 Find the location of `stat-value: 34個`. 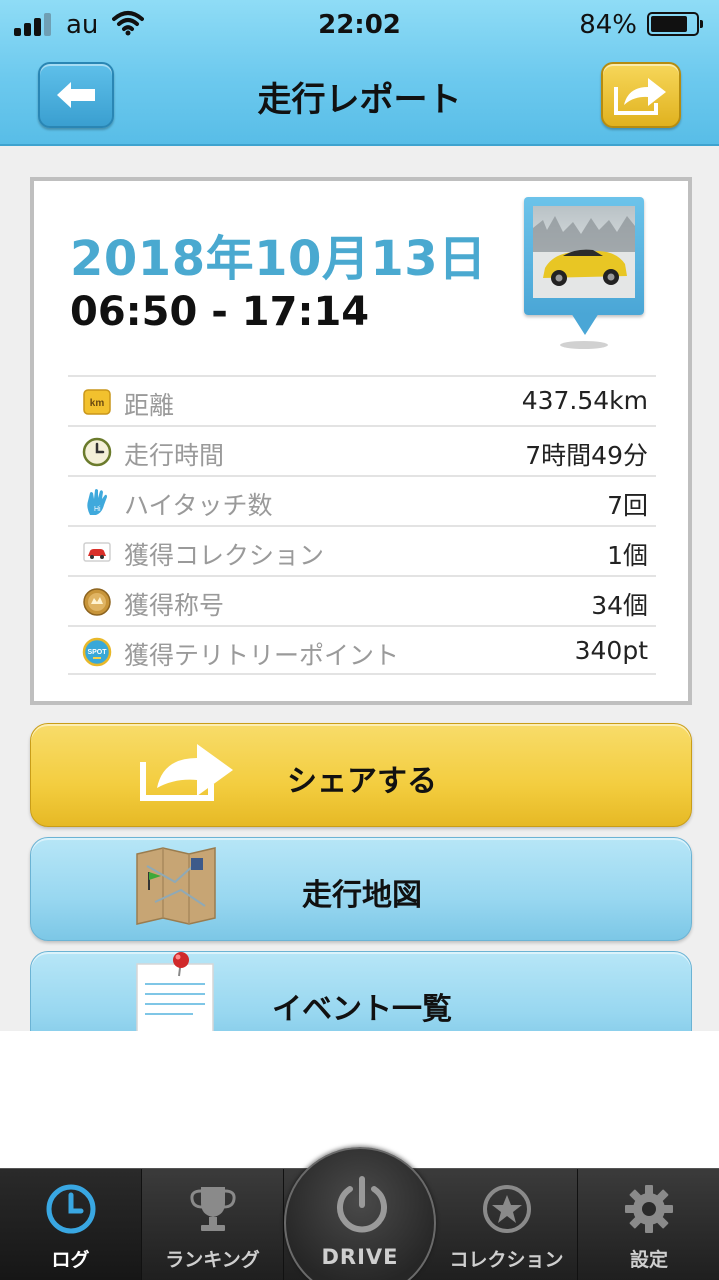

stat-value: 34個 is located at coordinates (619, 605).